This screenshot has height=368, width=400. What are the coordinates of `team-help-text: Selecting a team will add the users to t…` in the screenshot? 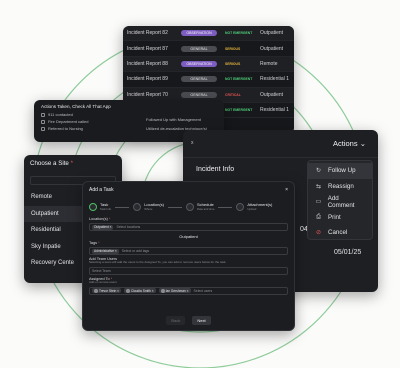 It's located at (158, 262).